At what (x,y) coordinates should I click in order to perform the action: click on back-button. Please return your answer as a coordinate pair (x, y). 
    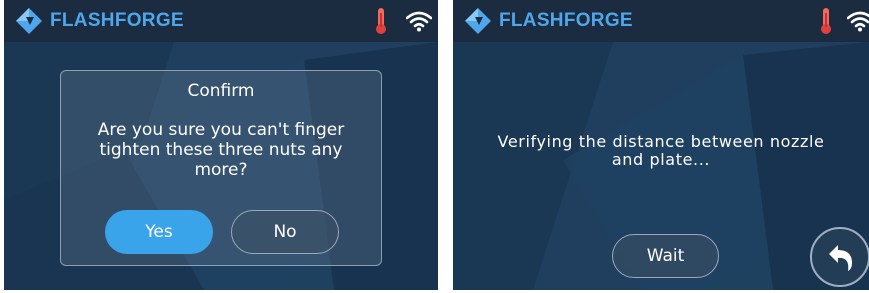
    Looking at the image, I should click on (839, 257).